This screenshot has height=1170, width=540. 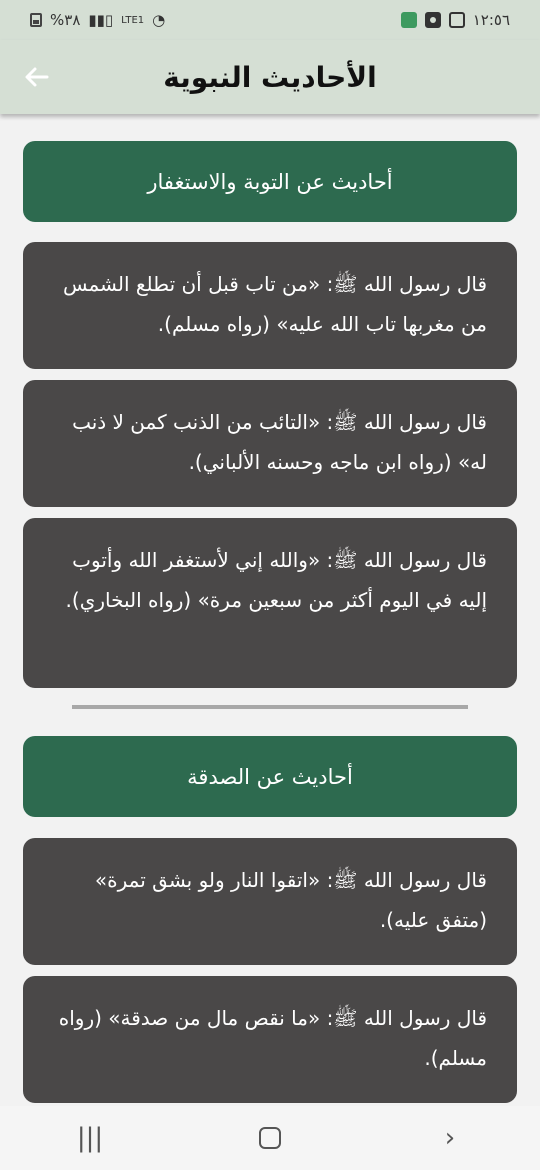 I want to click on status-right: ١٢:٥٦, so click(x=455, y=20).